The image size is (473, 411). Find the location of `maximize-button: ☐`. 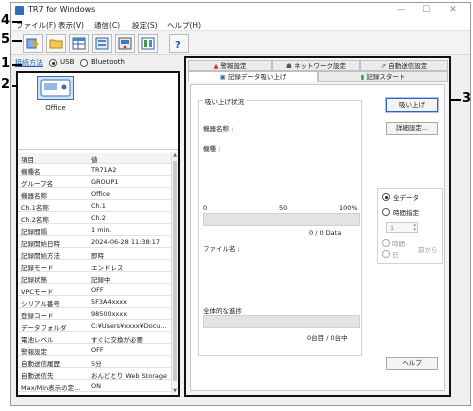

maximize-button: ☐ is located at coordinates (426, 10).